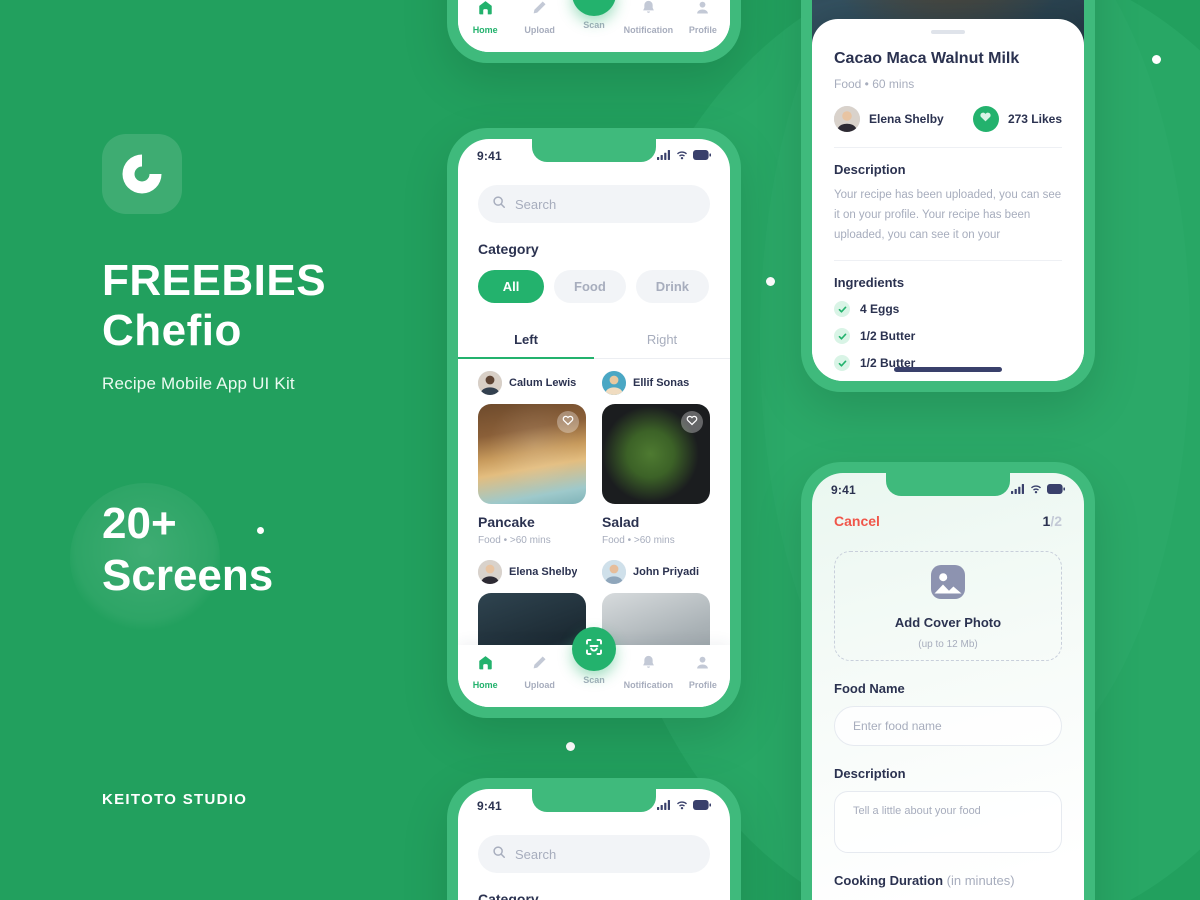  I want to click on cooking-duration-label: Cooking Duration (in minutes), so click(948, 880).